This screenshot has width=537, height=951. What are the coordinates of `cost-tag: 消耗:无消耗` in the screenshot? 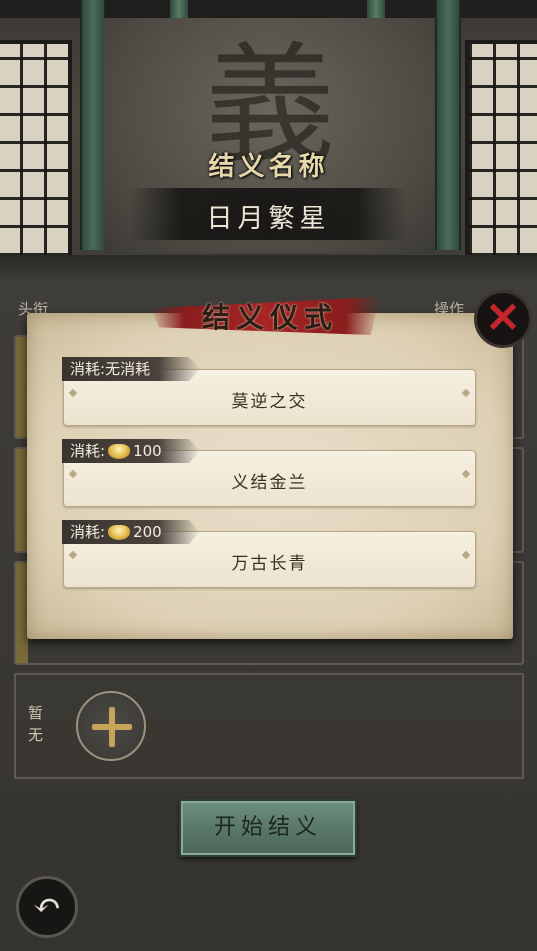 It's located at (131, 369).